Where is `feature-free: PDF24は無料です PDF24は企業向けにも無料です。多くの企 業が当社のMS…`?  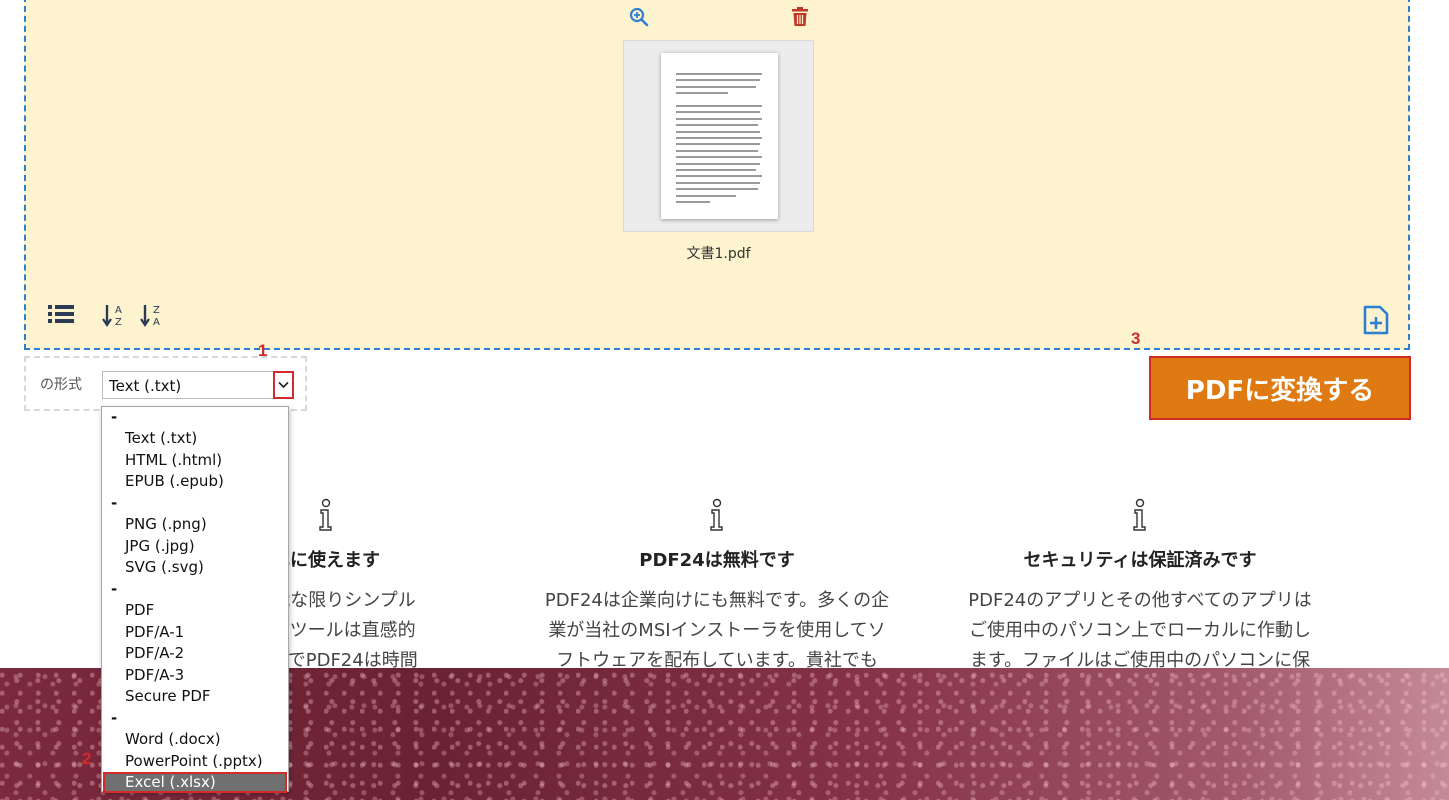 feature-free: PDF24は無料です PDF24は企業向けにも無料です。多くの企 業が当社のMS… is located at coordinates (717, 587).